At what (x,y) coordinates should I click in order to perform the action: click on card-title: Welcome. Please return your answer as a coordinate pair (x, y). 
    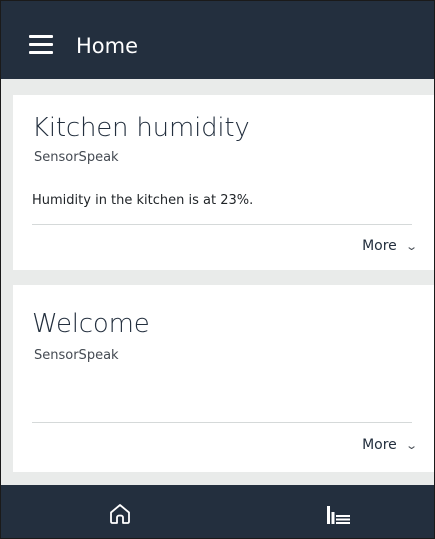
    Looking at the image, I should click on (91, 324).